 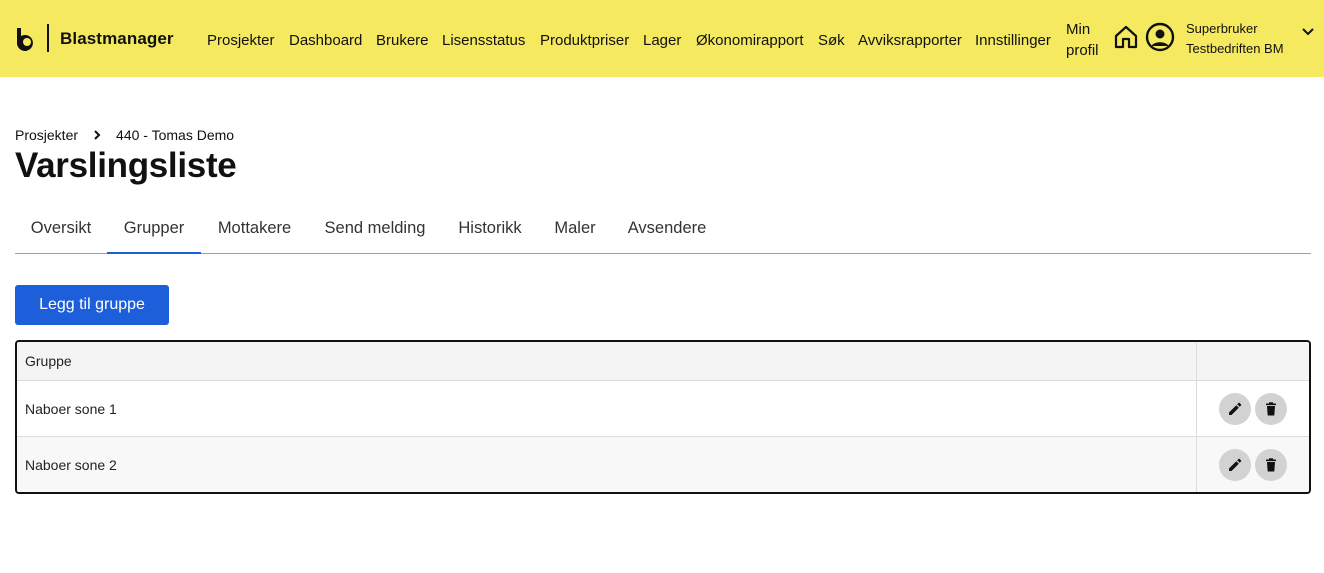 I want to click on nav-lager: Lager, so click(x=662, y=40).